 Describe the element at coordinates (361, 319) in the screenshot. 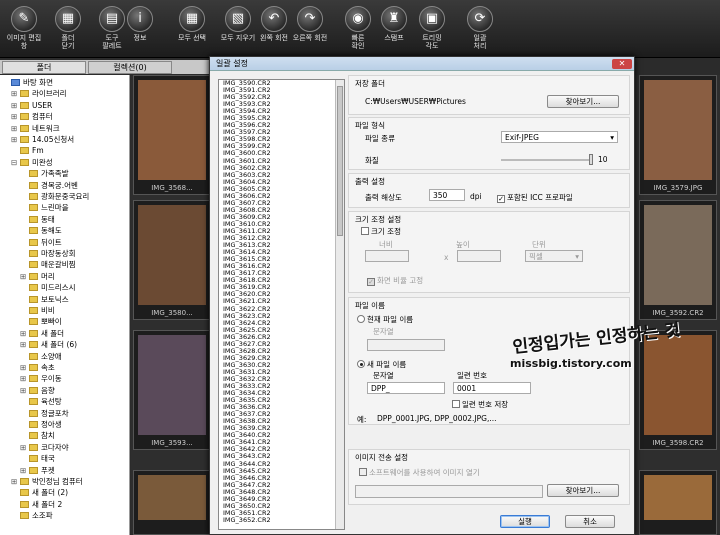

I see `current-name-radio` at that location.